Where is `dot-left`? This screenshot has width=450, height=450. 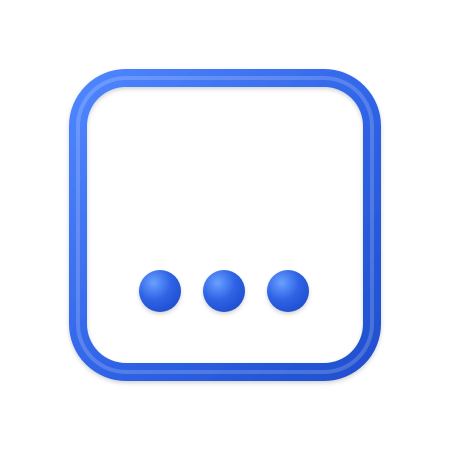
dot-left is located at coordinates (160, 291).